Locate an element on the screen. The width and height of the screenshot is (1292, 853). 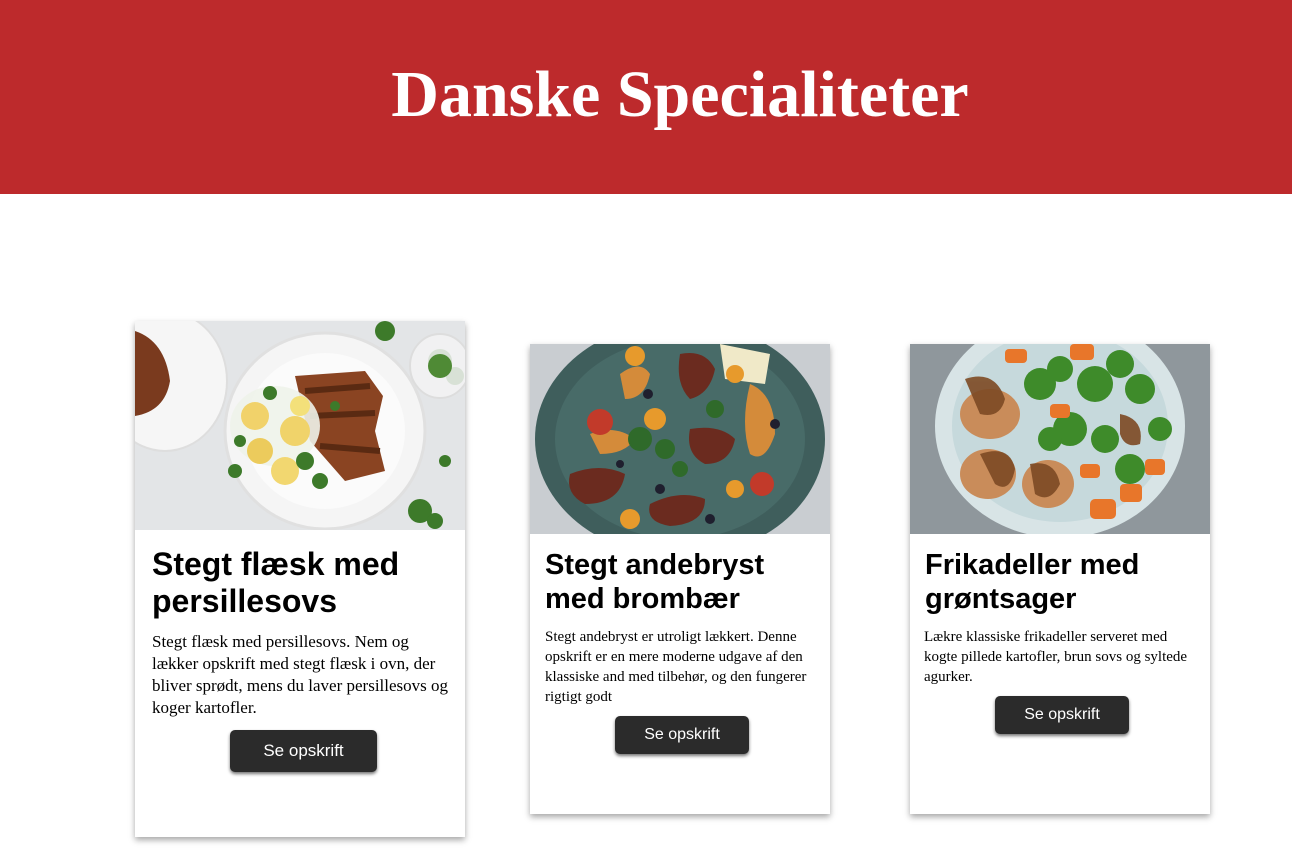
recipe-title: Stegt flæsk med persillesovs is located at coordinates (276, 582).